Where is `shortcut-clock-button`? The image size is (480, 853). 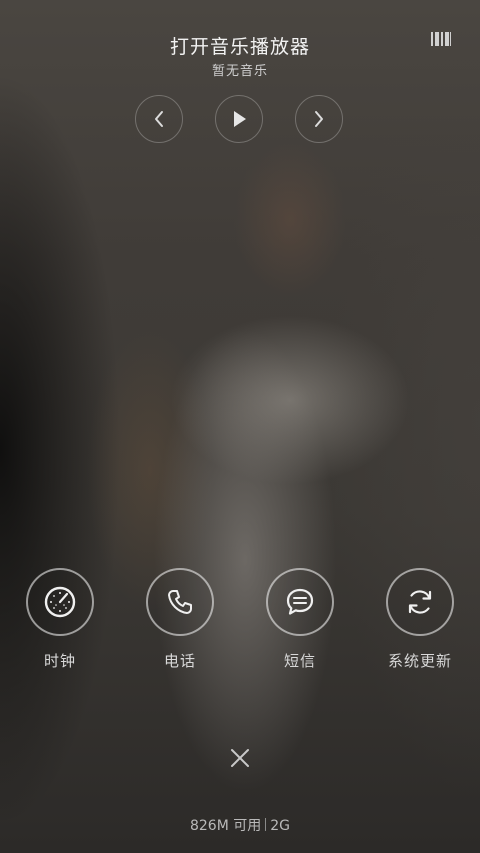 shortcut-clock-button is located at coordinates (60, 602).